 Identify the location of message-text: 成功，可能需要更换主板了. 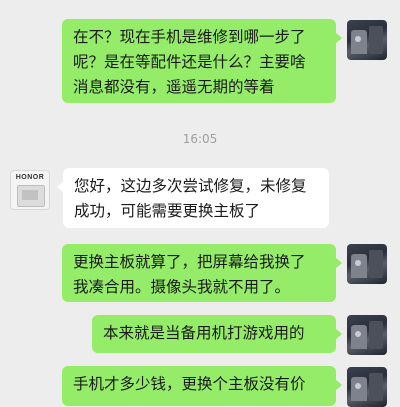
(167, 211).